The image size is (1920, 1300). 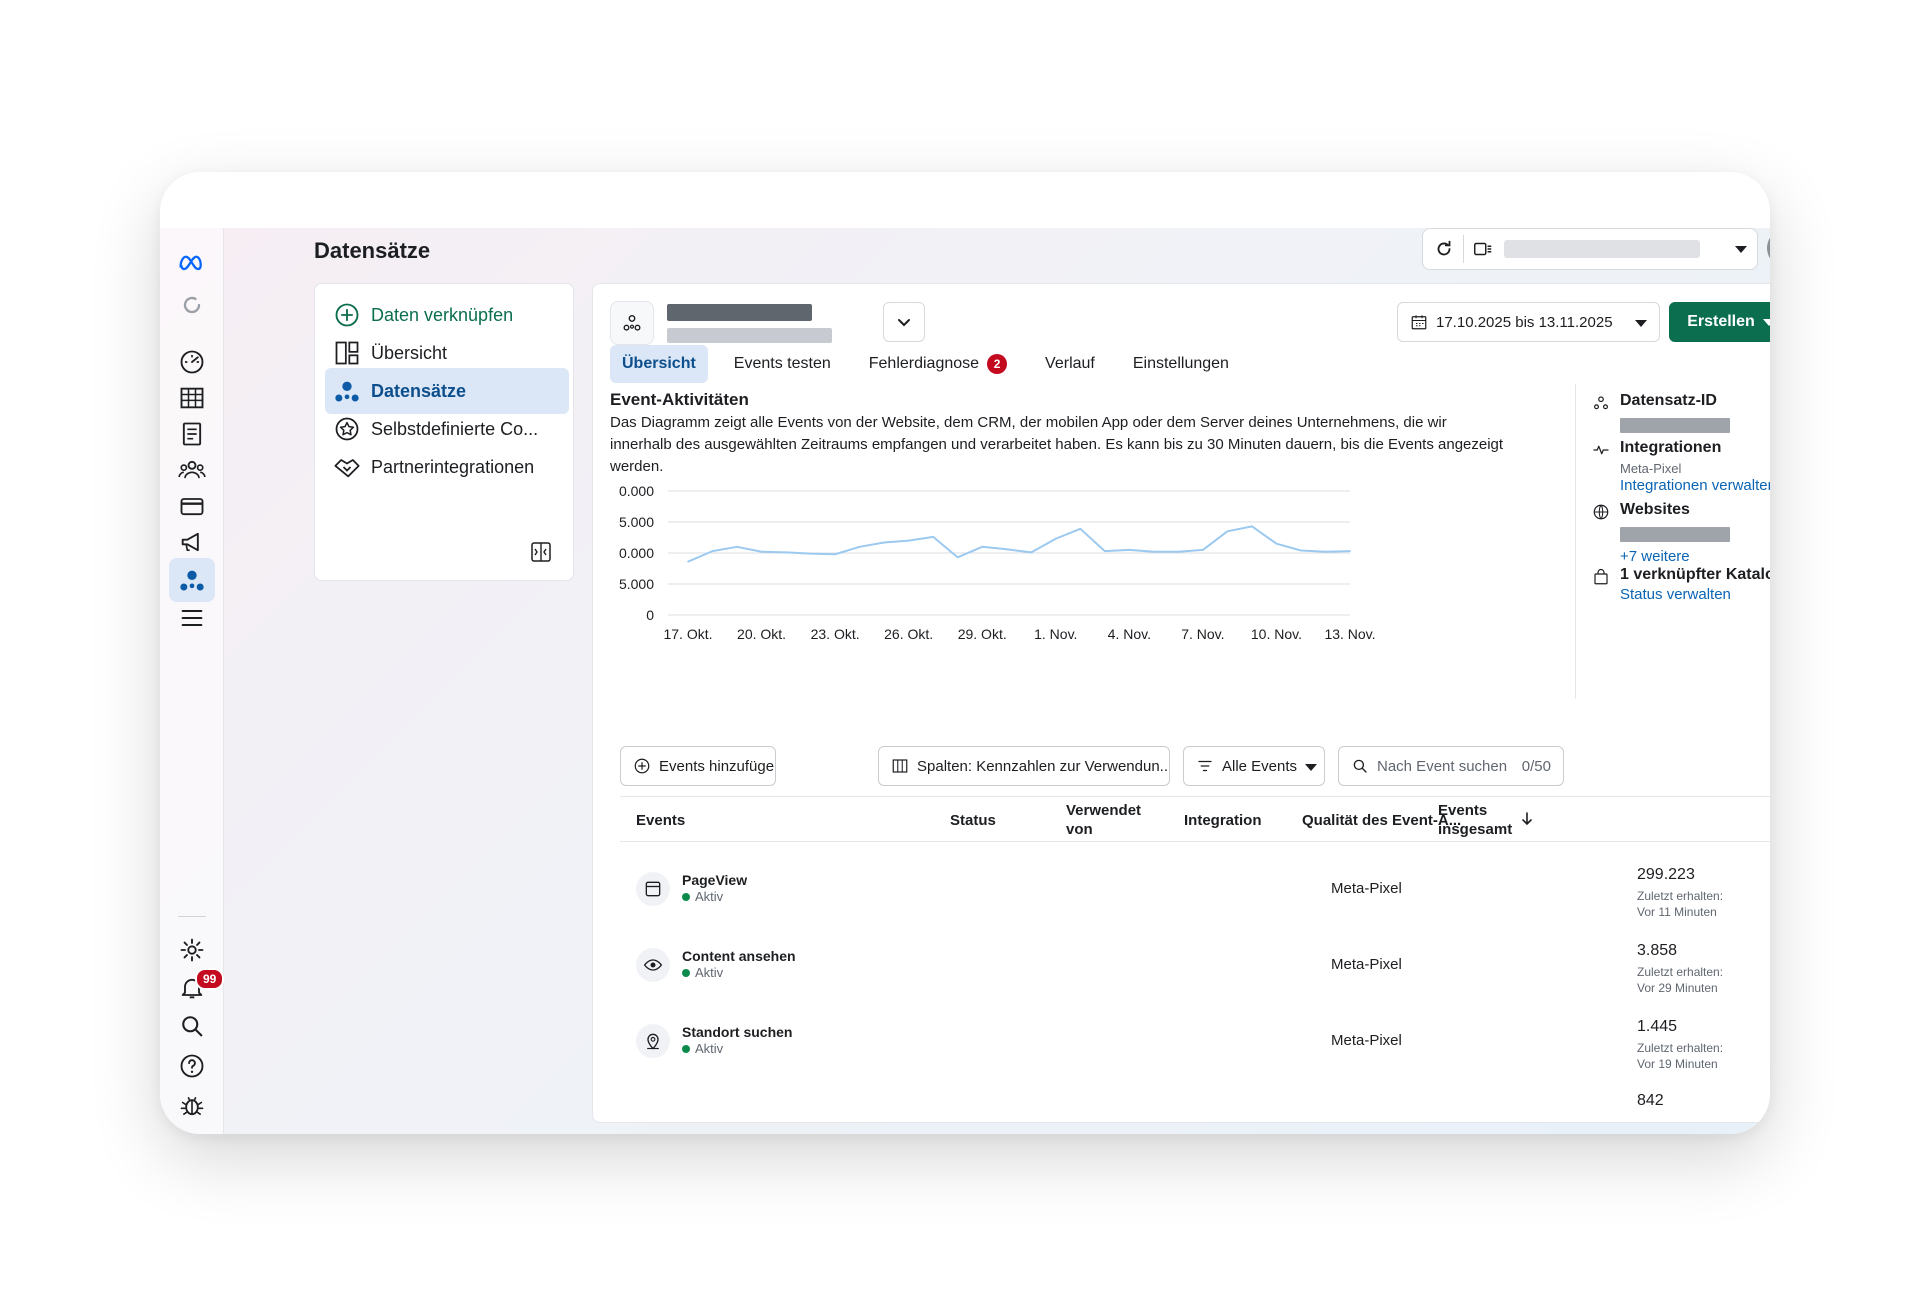 What do you see at coordinates (737, 1032) in the screenshot?
I see `event-name: Standort suchen` at bounding box center [737, 1032].